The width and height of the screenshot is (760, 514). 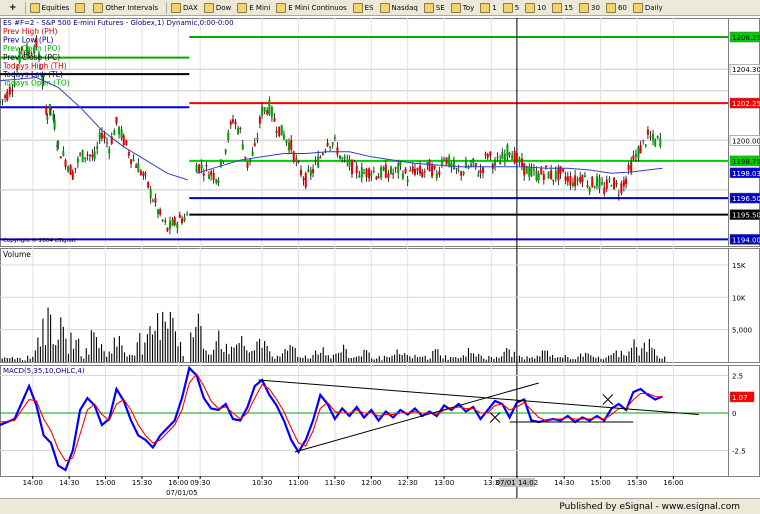 I want to click on toolbar-item-2: Equities, so click(x=50, y=8).